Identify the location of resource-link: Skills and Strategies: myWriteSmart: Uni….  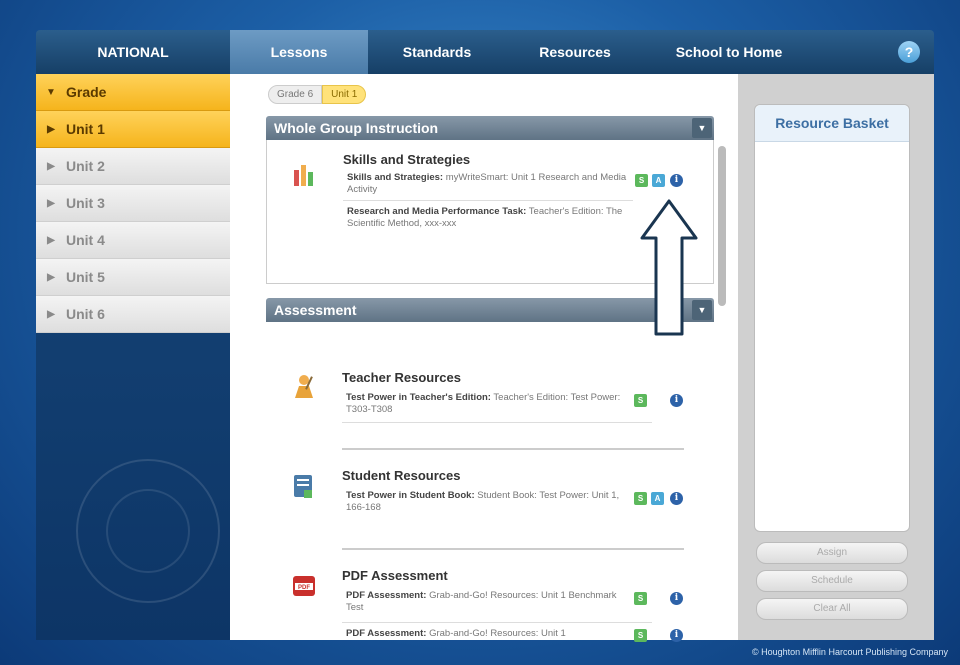
(489, 184).